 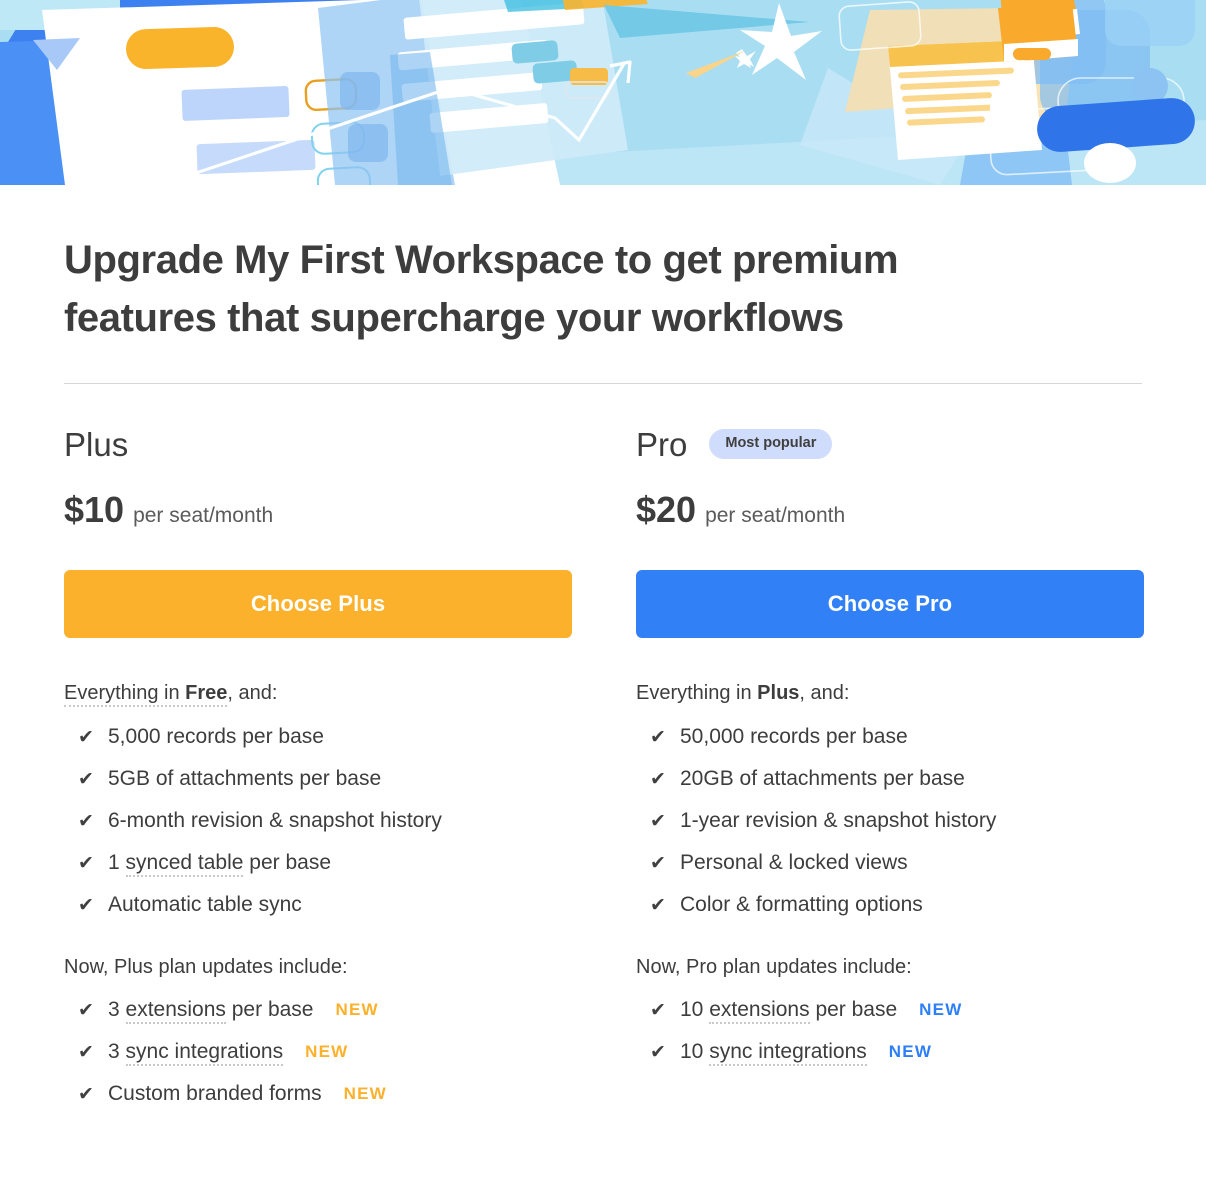 I want to click on update-label: 3 sync integrations, so click(x=196, y=1053).